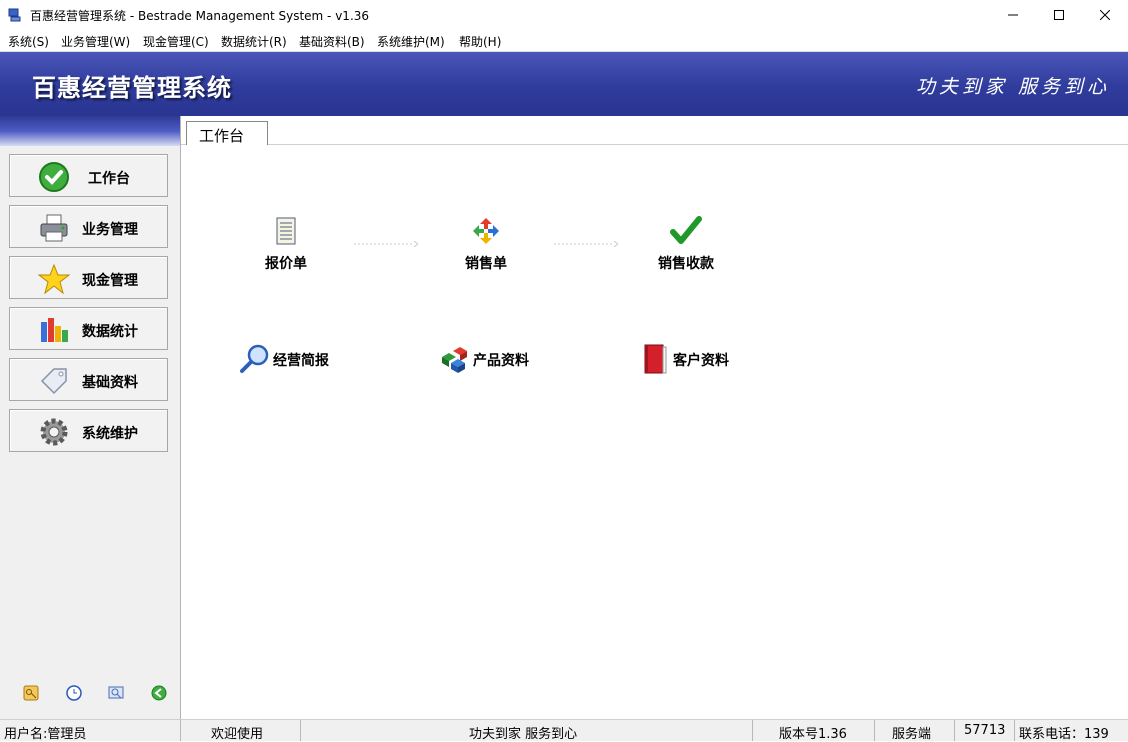  I want to click on tab-divider, so click(654, 144).